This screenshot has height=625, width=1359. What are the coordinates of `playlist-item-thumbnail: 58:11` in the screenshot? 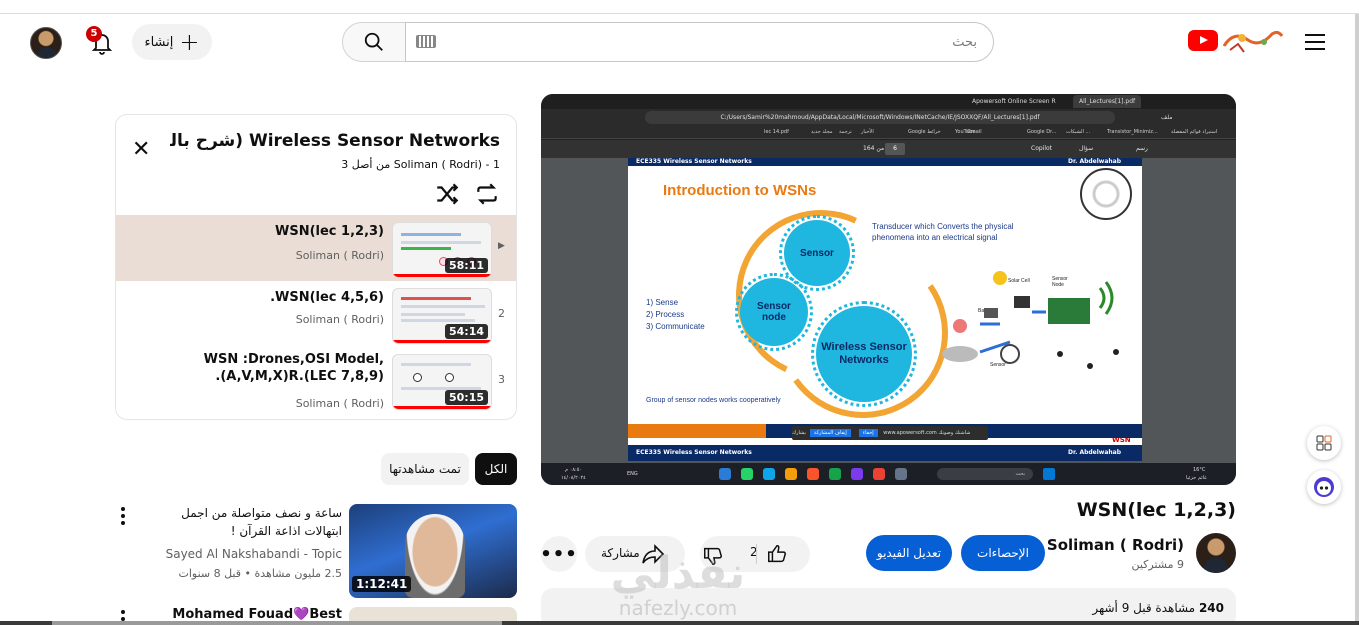 It's located at (442, 250).